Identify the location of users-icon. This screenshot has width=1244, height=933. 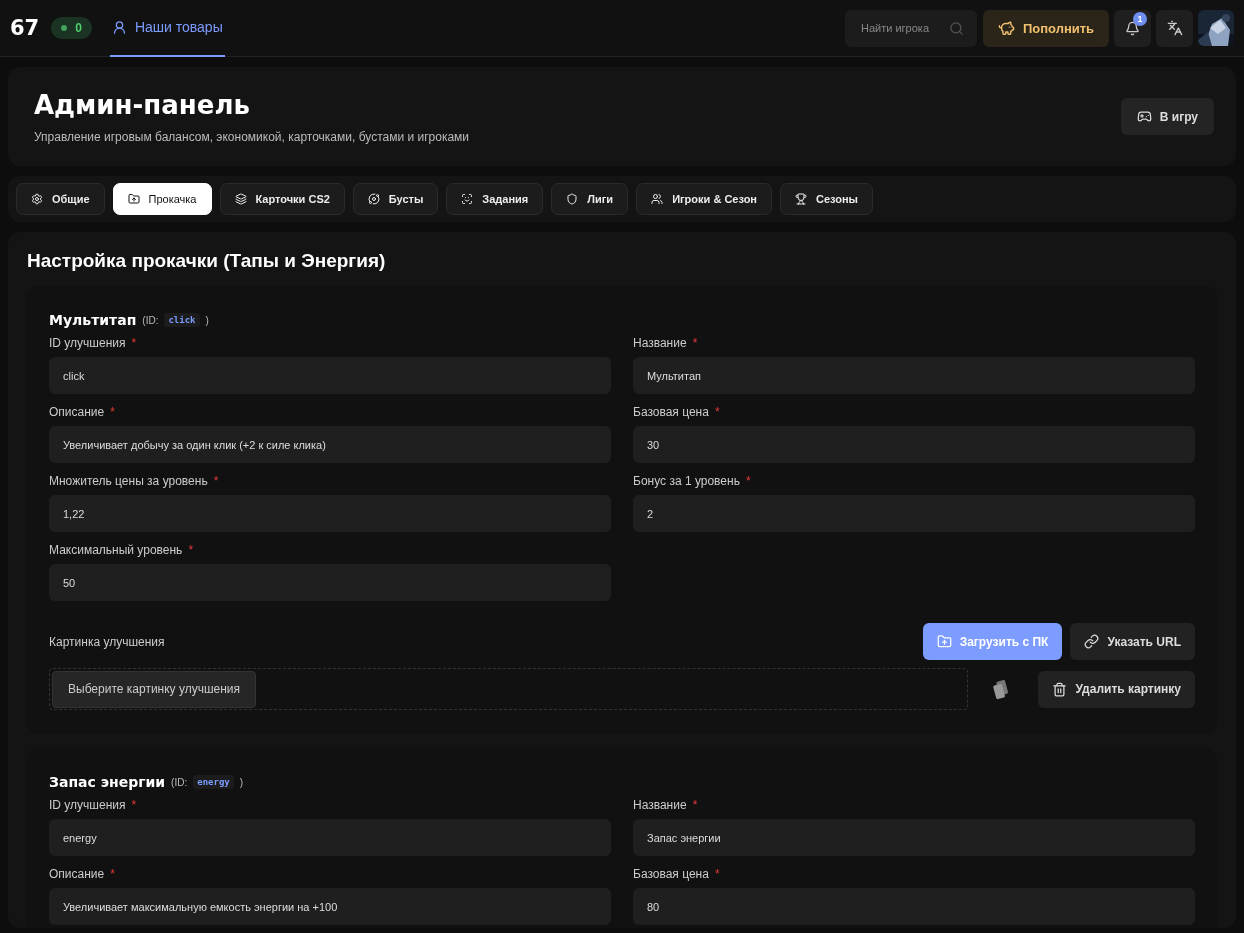
(657, 199).